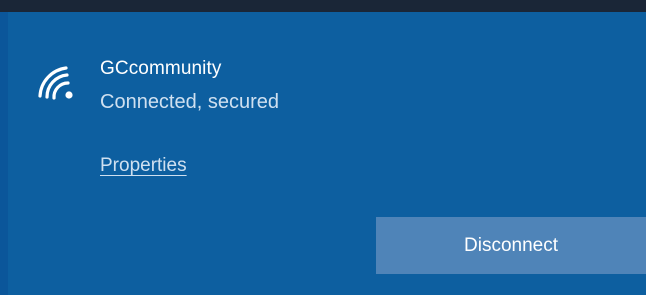 Image resolution: width=652 pixels, height=301 pixels. What do you see at coordinates (161, 68) in the screenshot?
I see `network-name: GCcommunity` at bounding box center [161, 68].